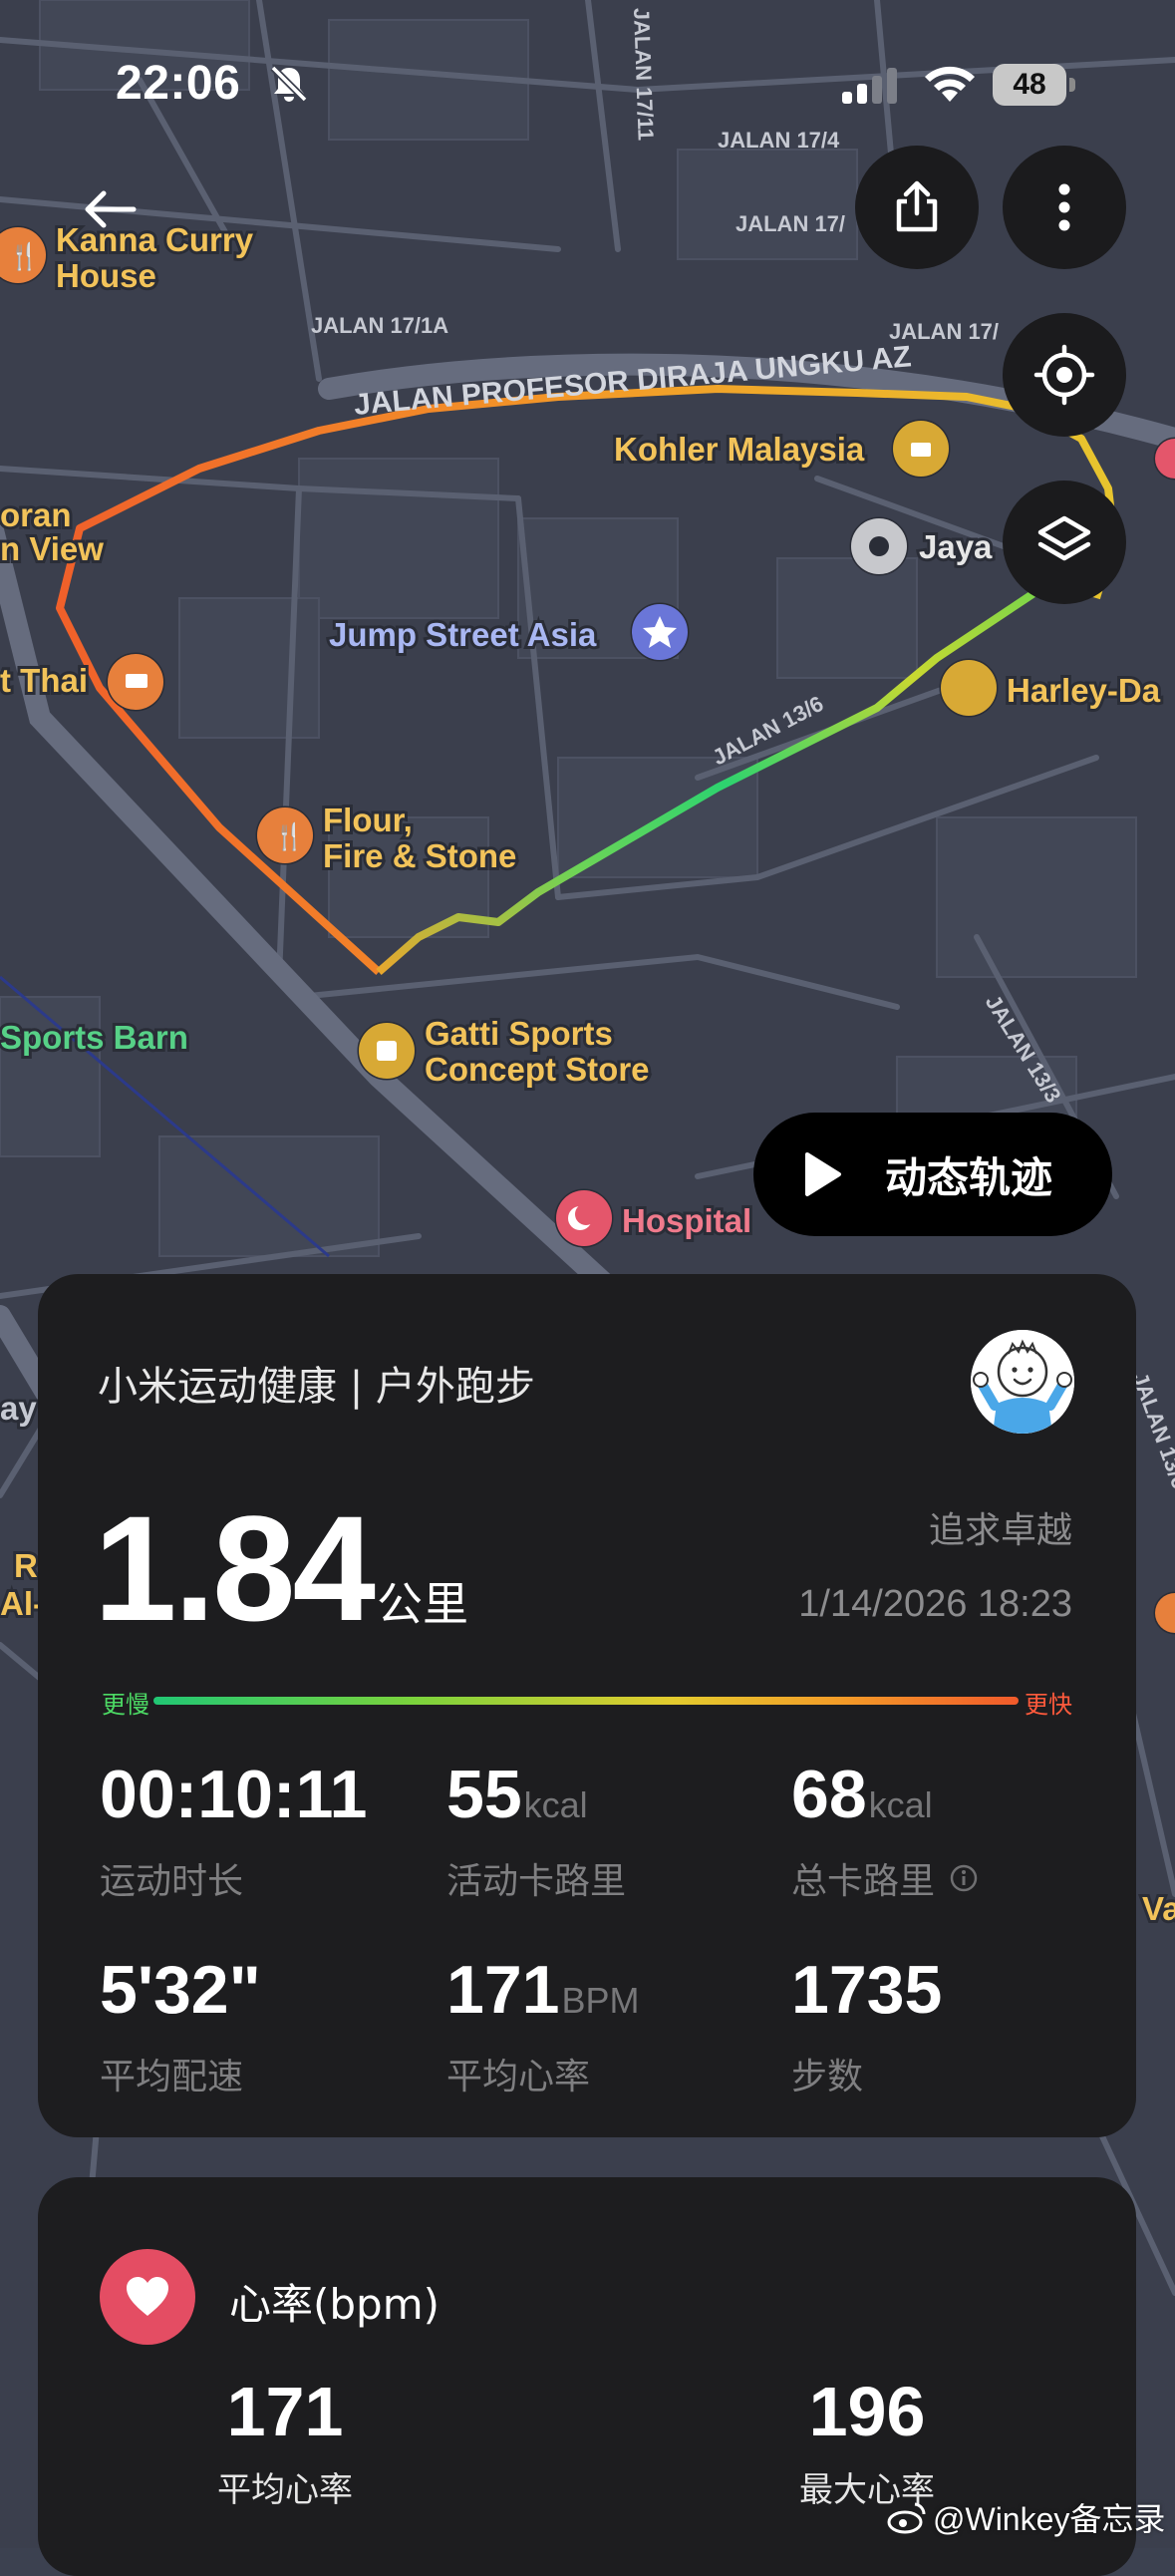 This screenshot has width=1175, height=2576. Describe the element at coordinates (37, 514) in the screenshot. I see `poi-oran: oran` at that location.